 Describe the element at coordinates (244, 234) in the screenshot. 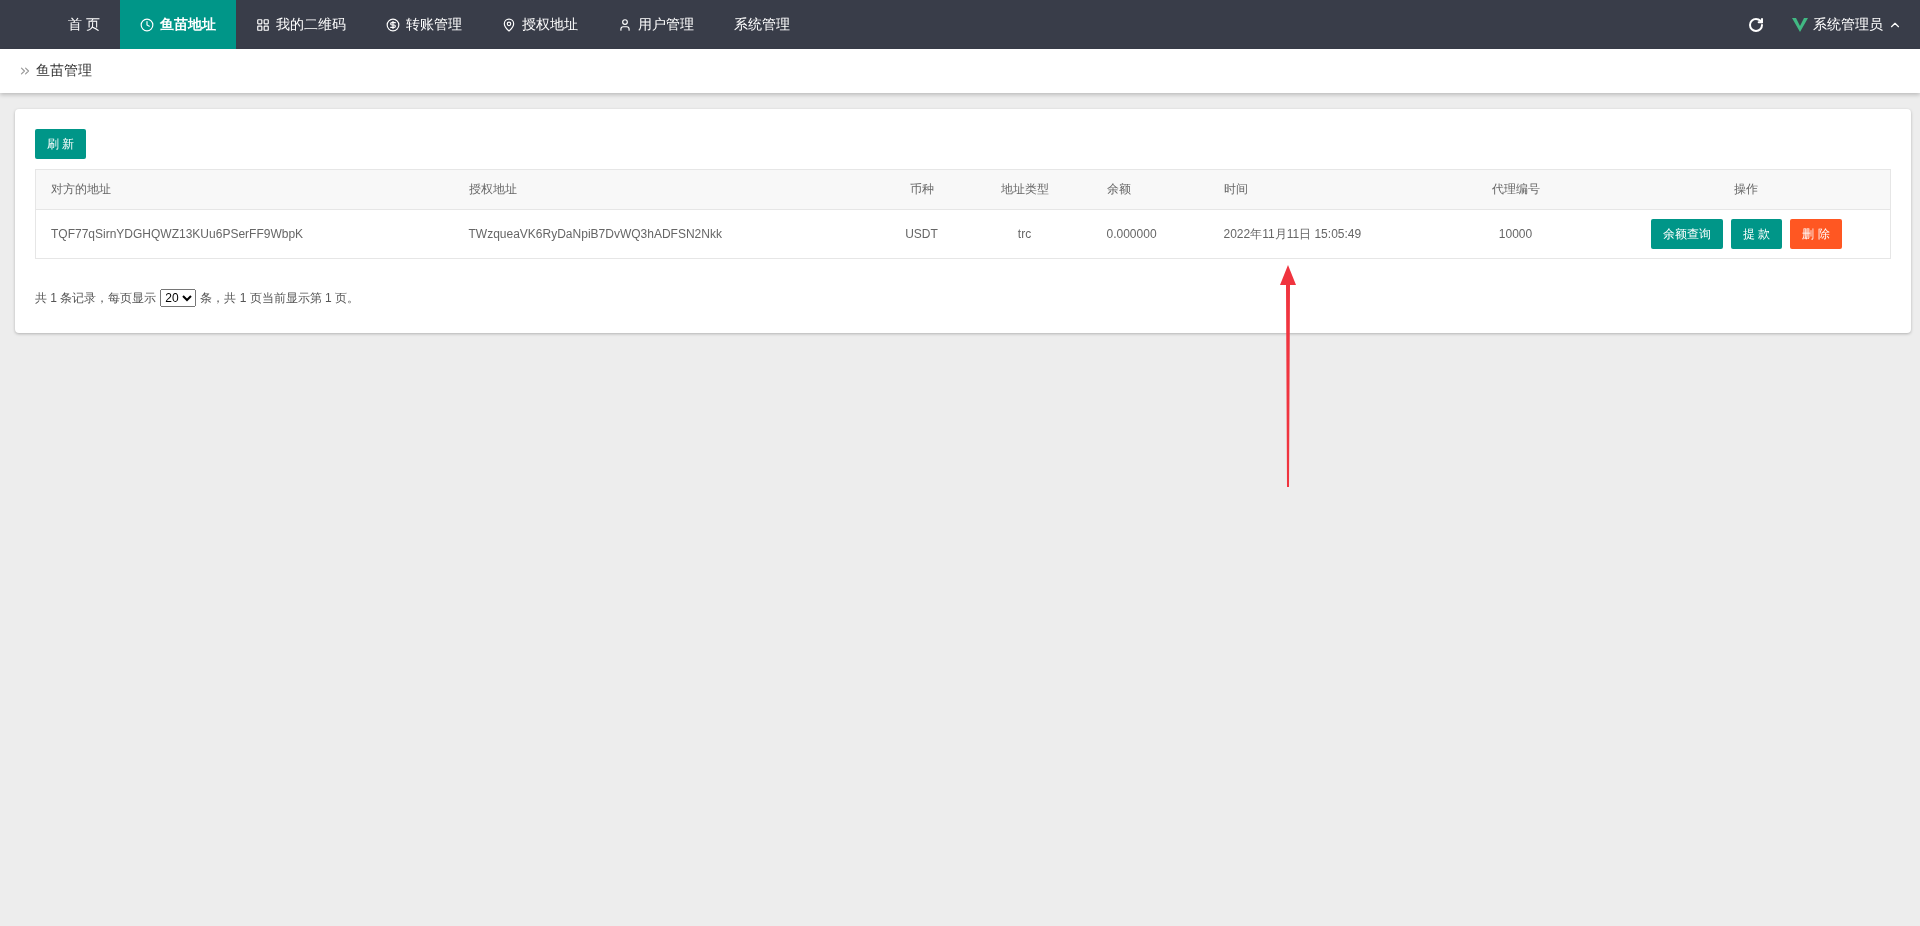

I see `table-cell: TQF77qSirnYDGHQWZ13KUu6PSerFF9WbpK` at that location.